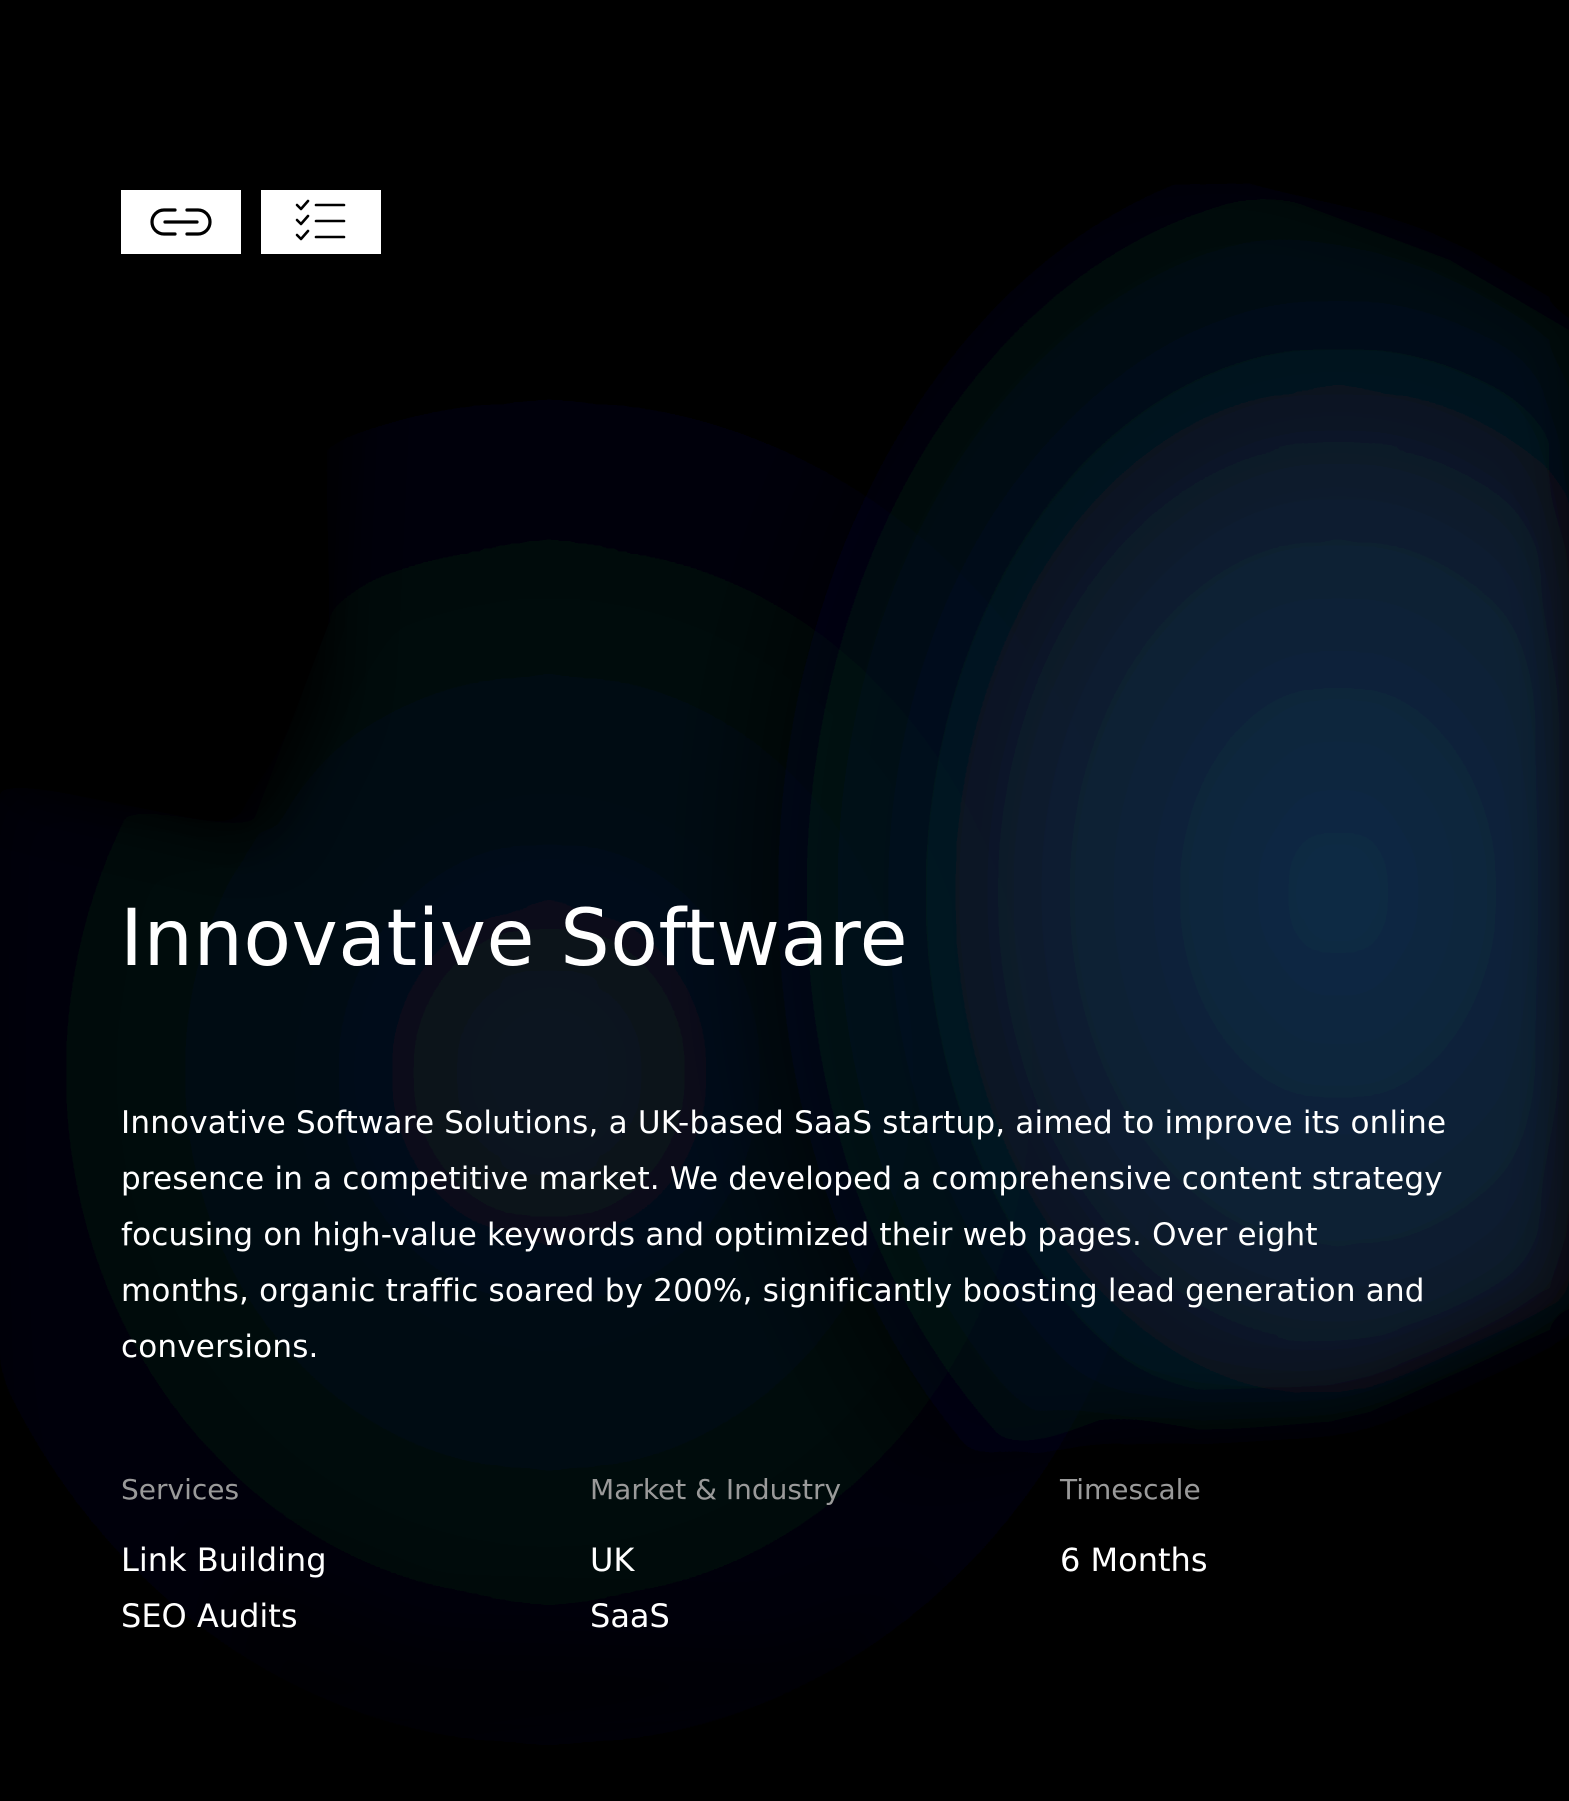 The height and width of the screenshot is (1801, 1569). Describe the element at coordinates (612, 1560) in the screenshot. I see `market-item: UK` at that location.